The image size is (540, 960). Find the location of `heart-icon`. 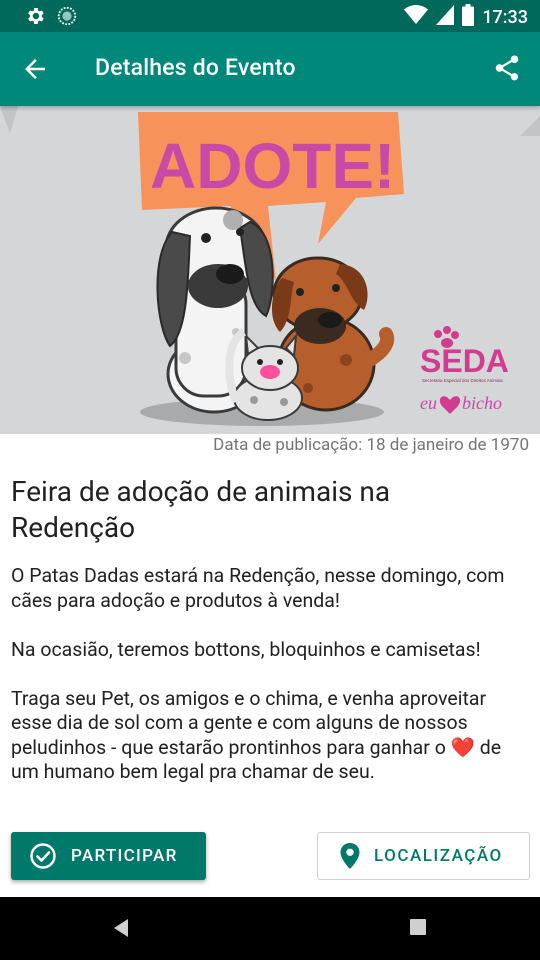

heart-icon is located at coordinates (450, 405).